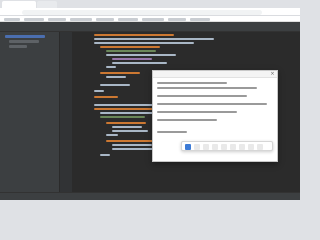 Image resolution: width=320 pixels, height=240 pixels. I want to click on line-number-gutter, so click(66, 112).